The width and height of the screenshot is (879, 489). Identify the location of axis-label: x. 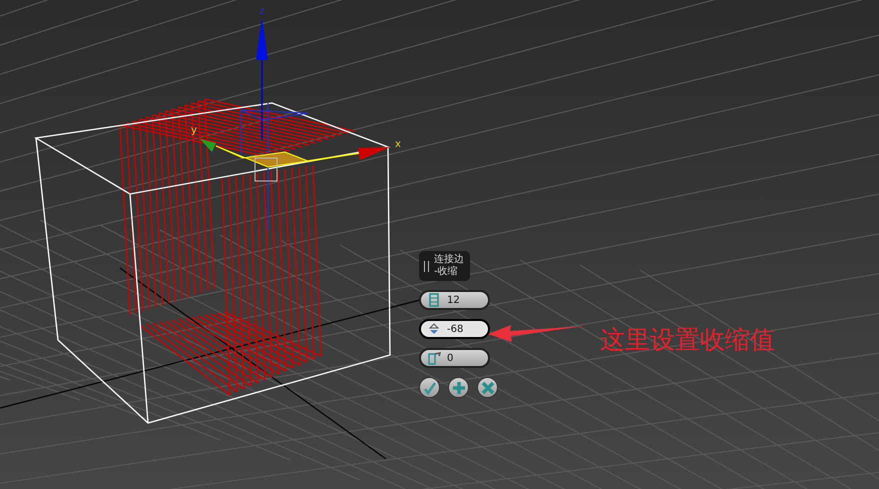
(398, 144).